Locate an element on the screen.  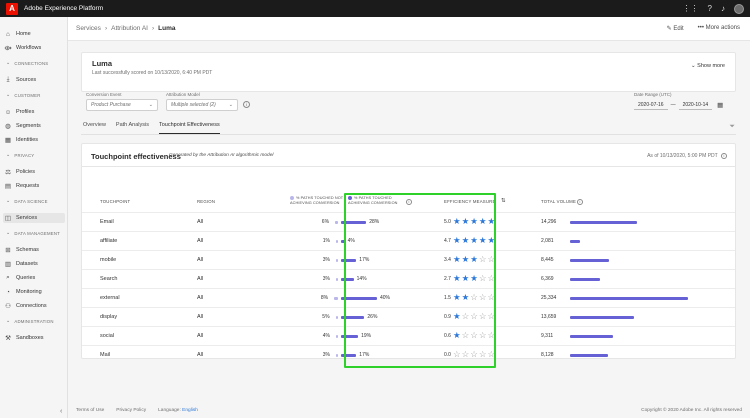
sidebar-item-profiles: ☺ Profiles is located at coordinates (19, 112).